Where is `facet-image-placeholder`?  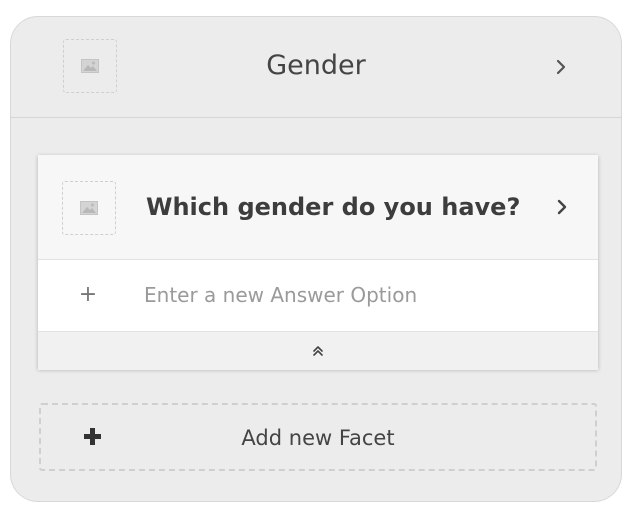
facet-image-placeholder is located at coordinates (90, 66).